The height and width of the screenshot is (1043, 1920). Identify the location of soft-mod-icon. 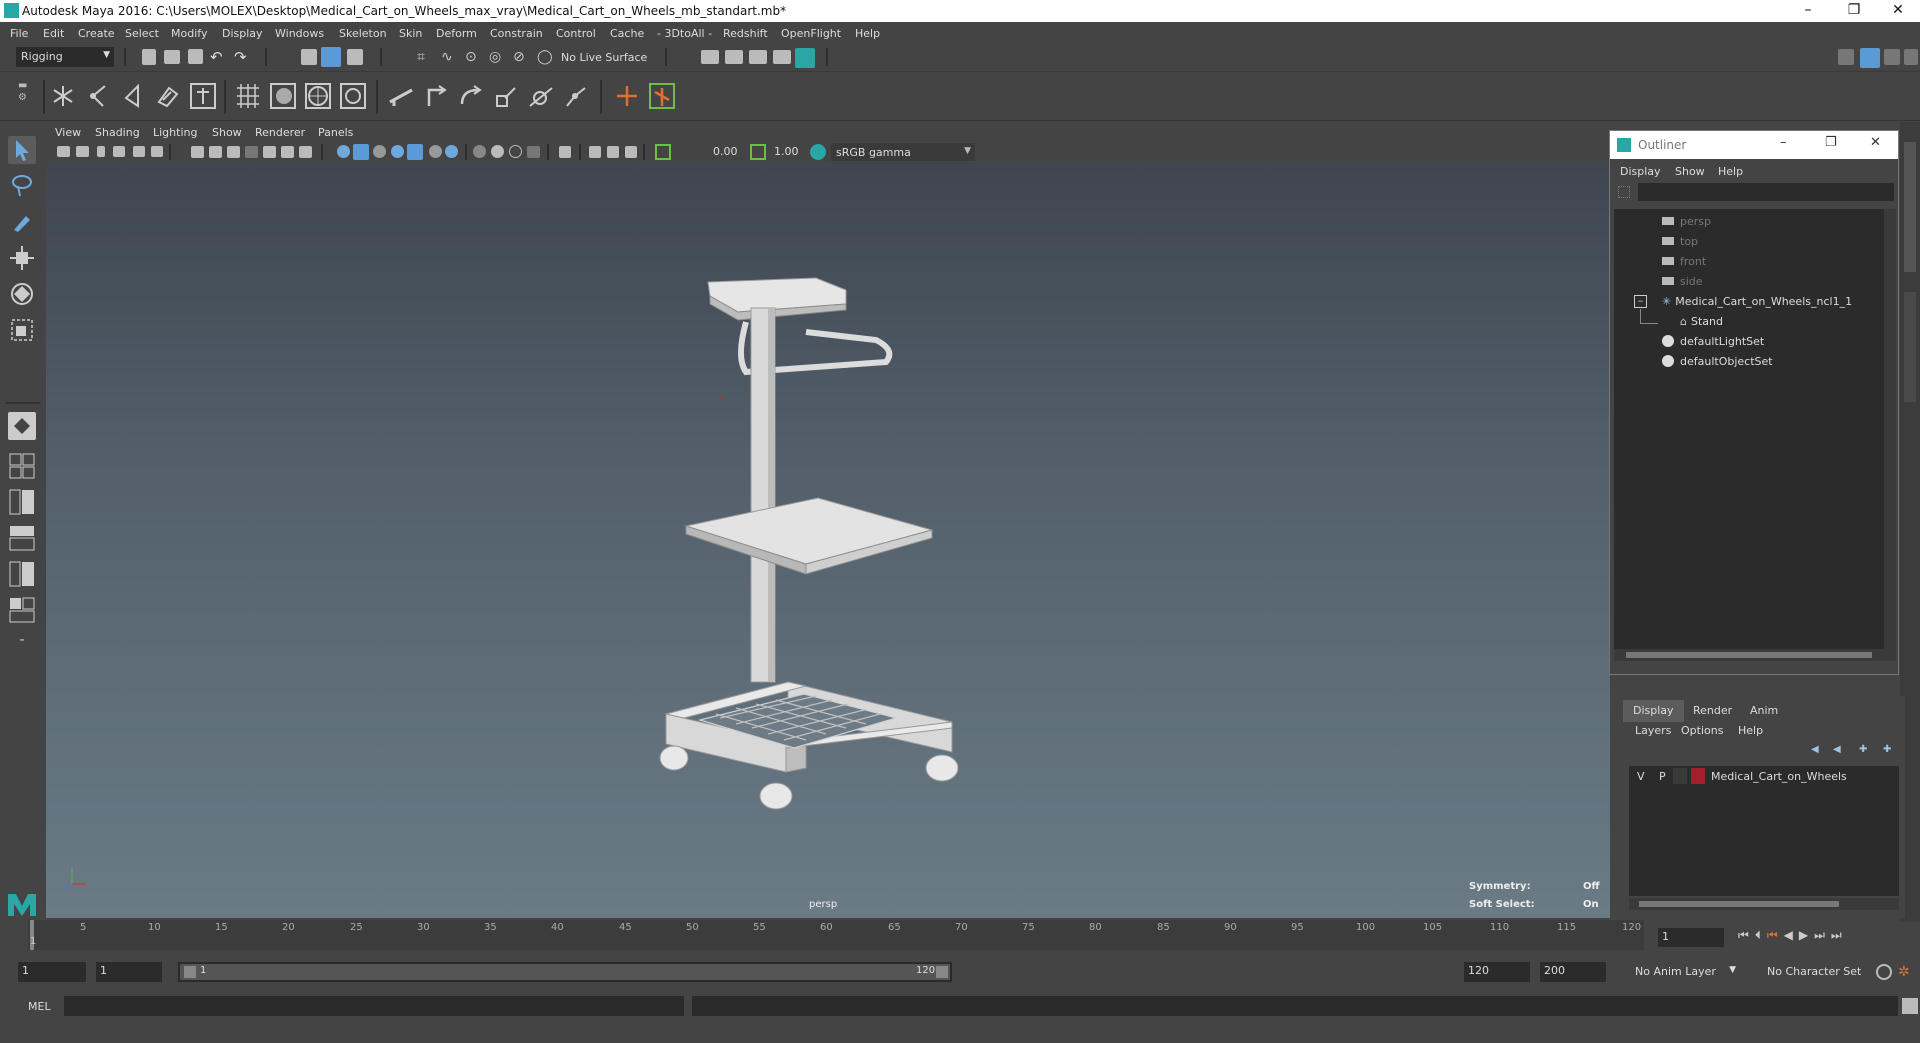
(353, 96).